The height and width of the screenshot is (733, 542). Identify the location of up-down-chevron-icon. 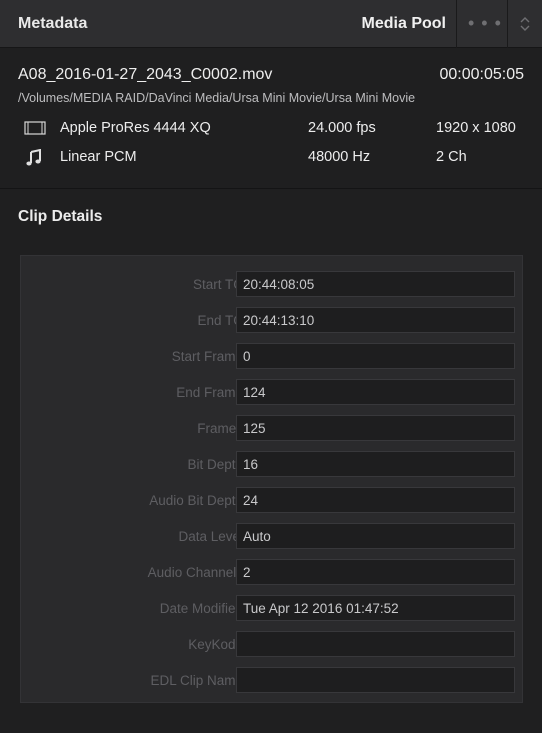
(525, 24).